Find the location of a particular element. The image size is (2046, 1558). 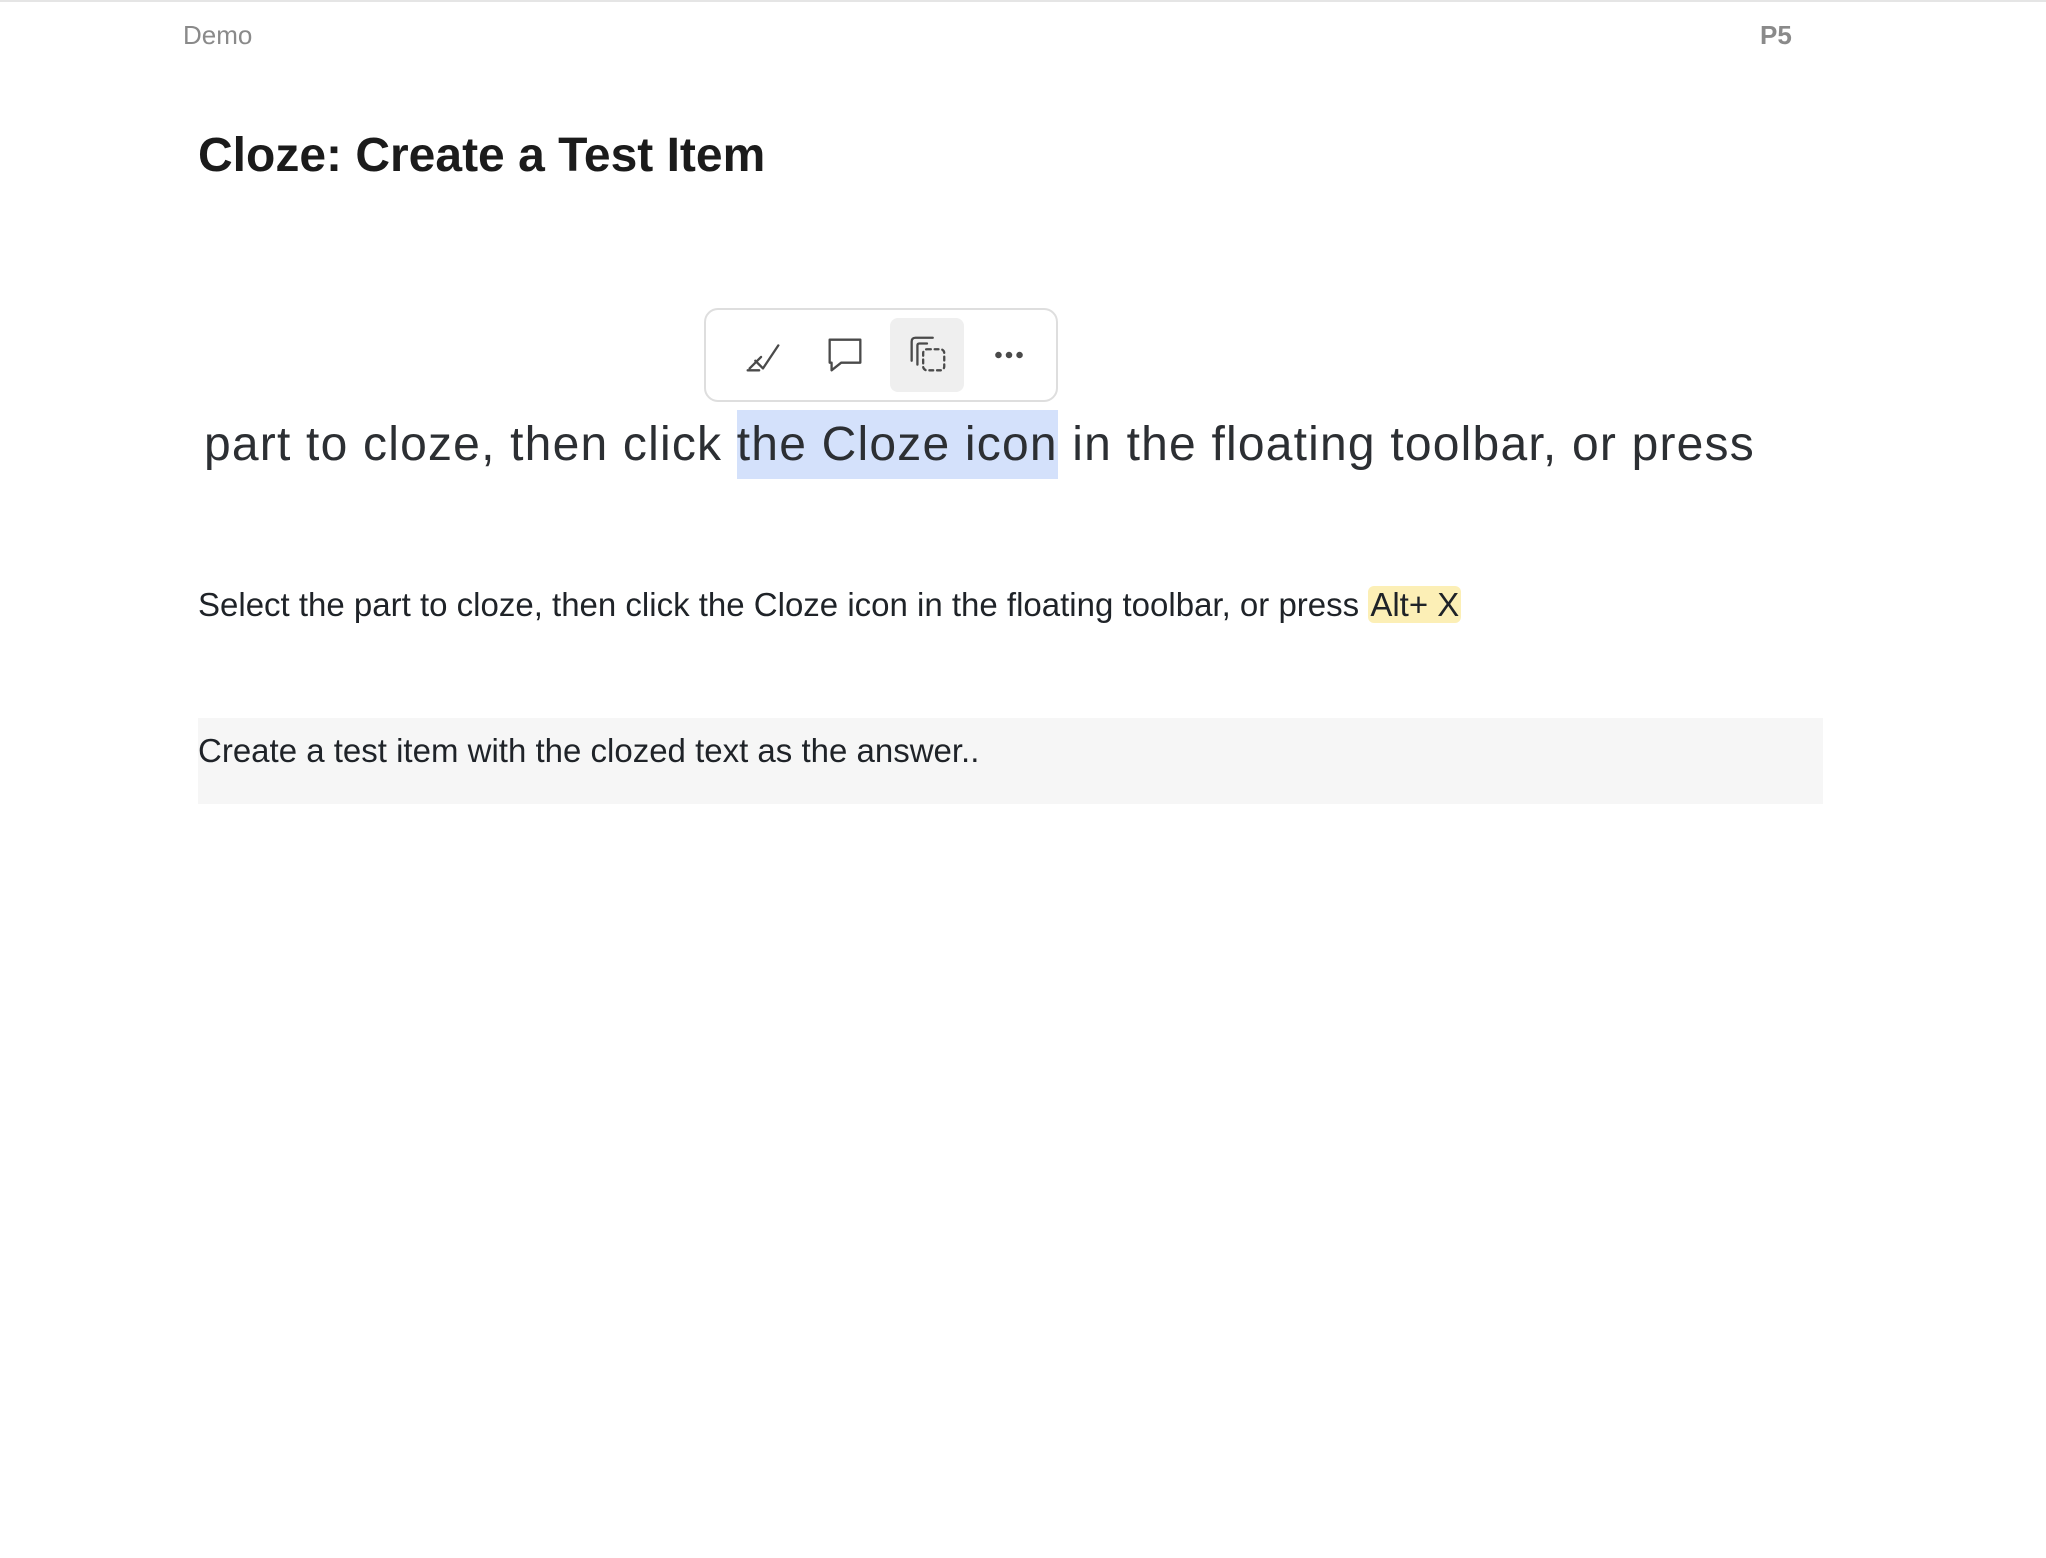

comment-button is located at coordinates (845, 355).